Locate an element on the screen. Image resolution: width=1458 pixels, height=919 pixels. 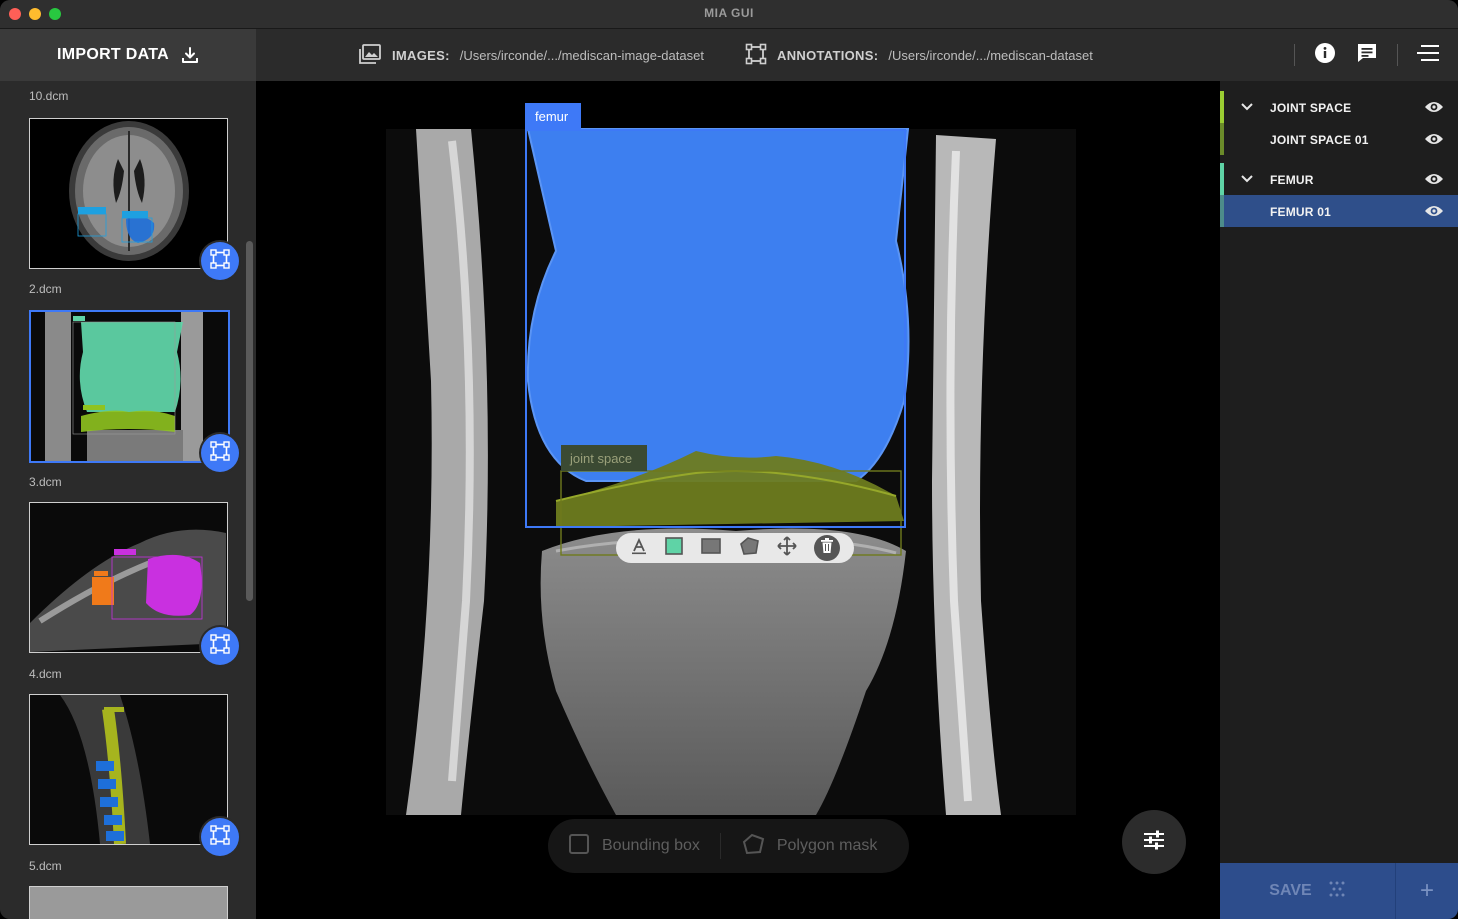
plus-icon: + is located at coordinates (1426, 890).